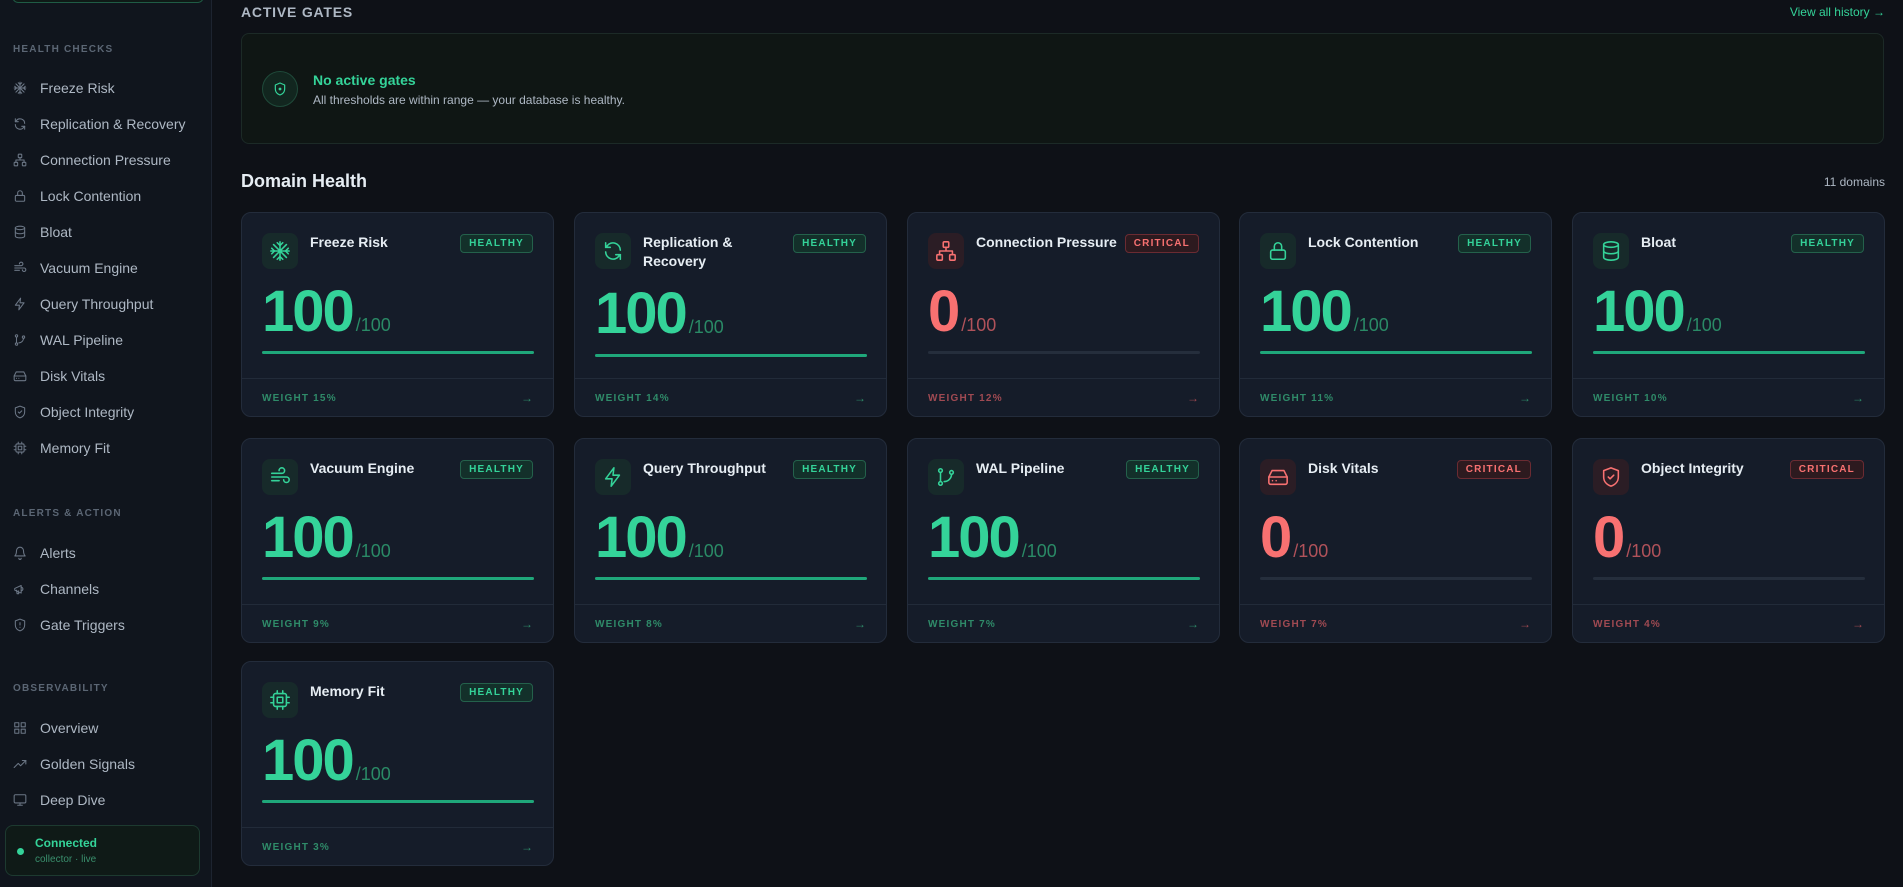  Describe the element at coordinates (70, 589) in the screenshot. I see `sidebar-item-label: Channels` at that location.